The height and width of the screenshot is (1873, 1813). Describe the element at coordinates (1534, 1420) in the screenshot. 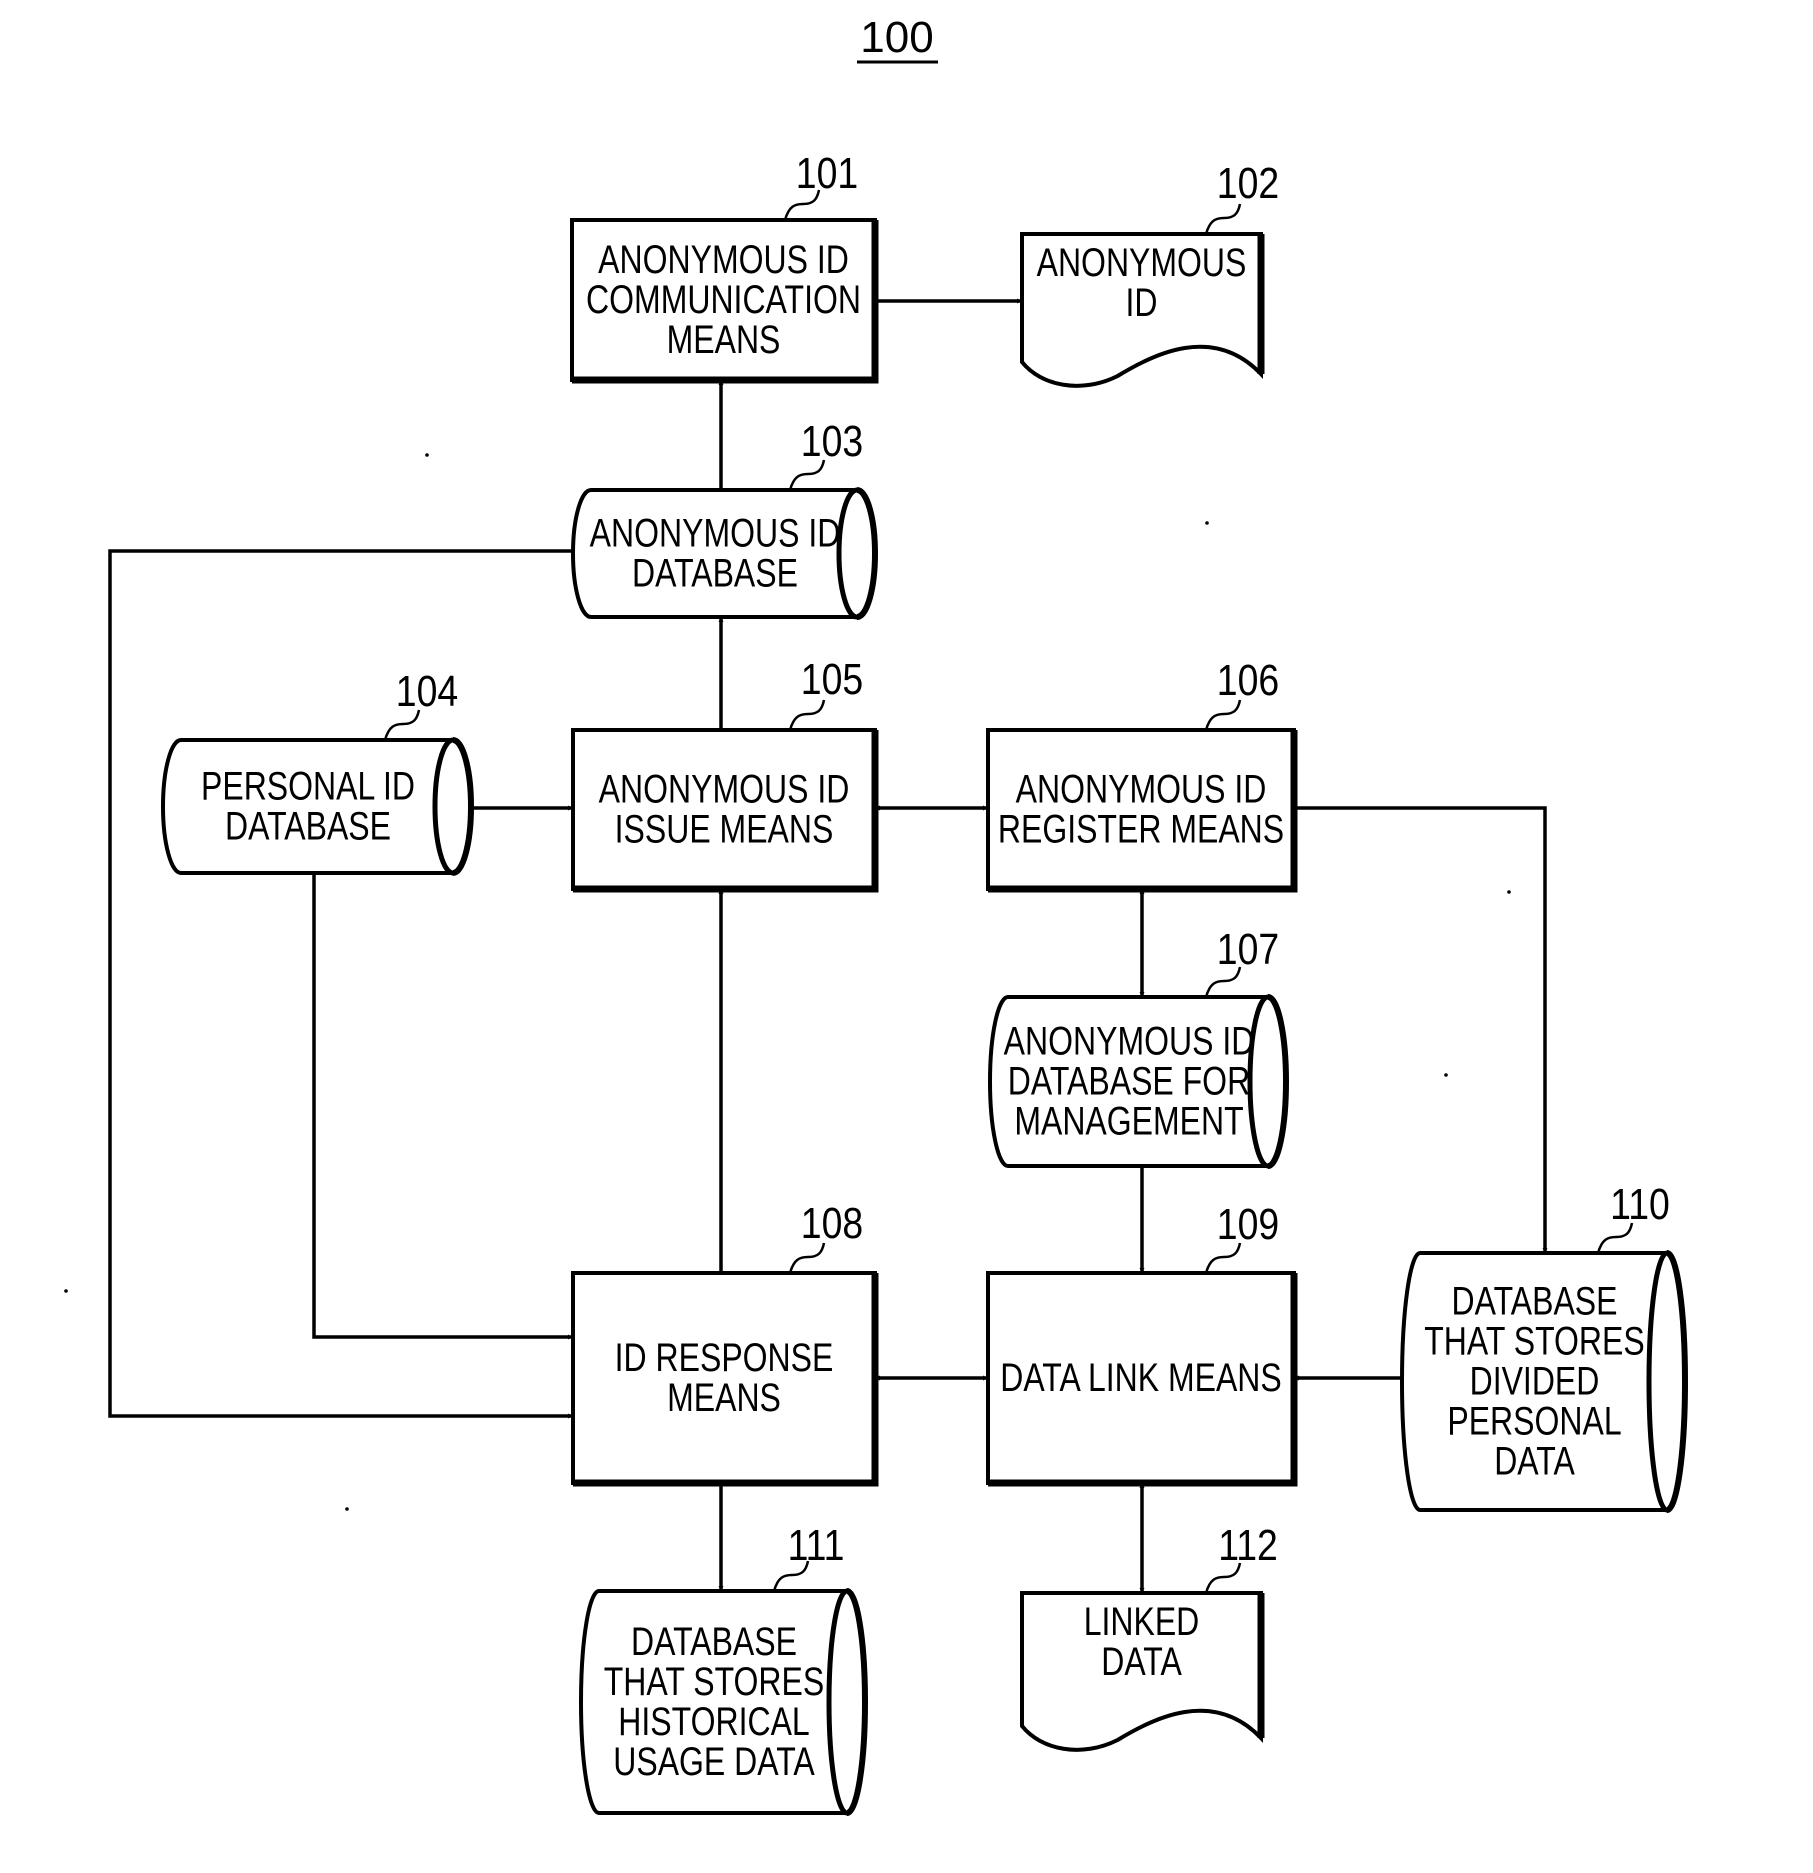

I see `node-label-line: PERSONAL` at that location.